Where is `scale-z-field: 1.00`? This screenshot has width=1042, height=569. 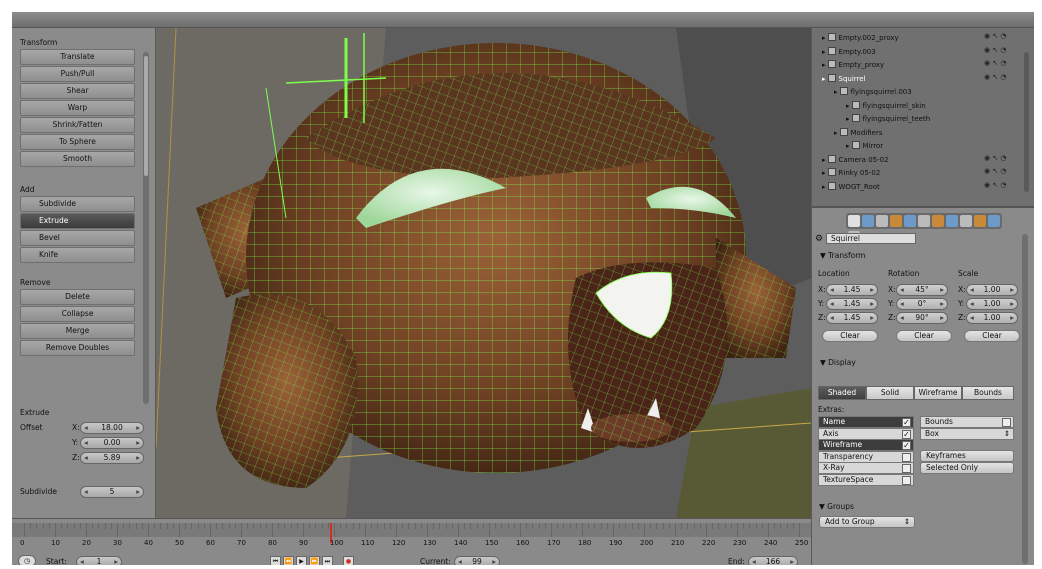
scale-z-field: 1.00 is located at coordinates (992, 318).